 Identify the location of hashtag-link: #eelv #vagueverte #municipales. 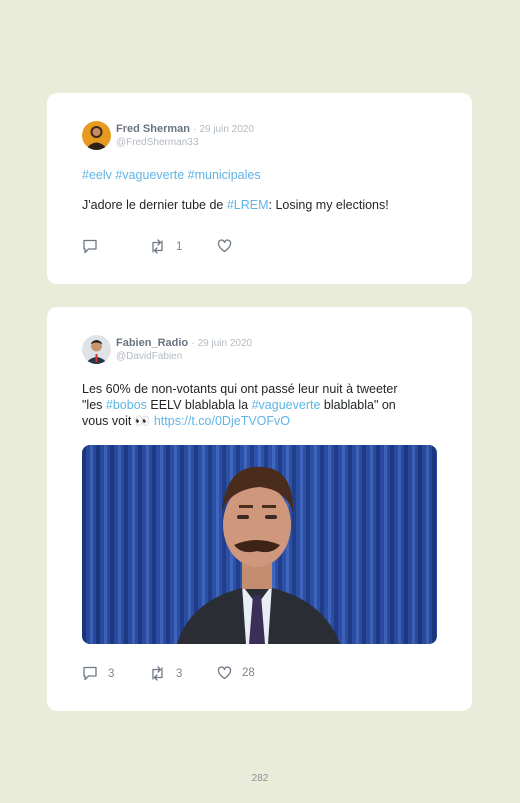
(171, 175).